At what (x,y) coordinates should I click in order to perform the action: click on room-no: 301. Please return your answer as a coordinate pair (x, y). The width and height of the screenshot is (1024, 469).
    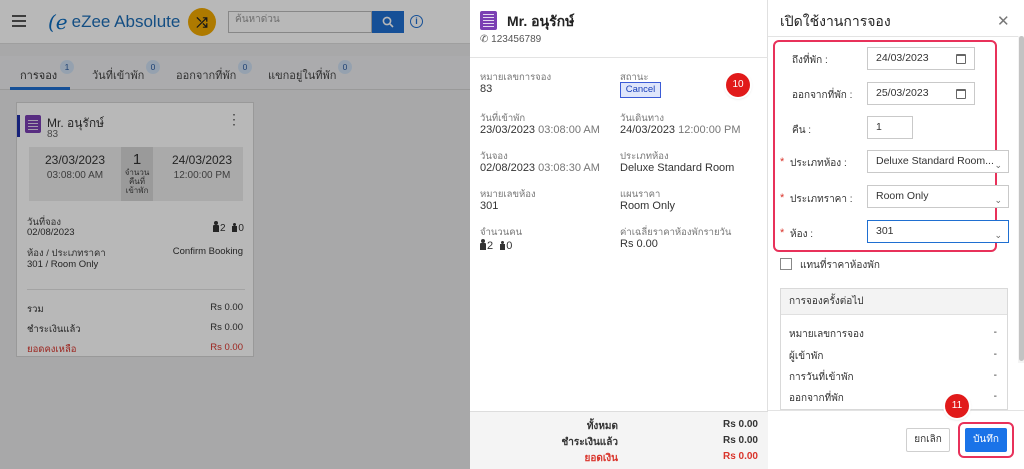
    Looking at the image, I should click on (489, 206).